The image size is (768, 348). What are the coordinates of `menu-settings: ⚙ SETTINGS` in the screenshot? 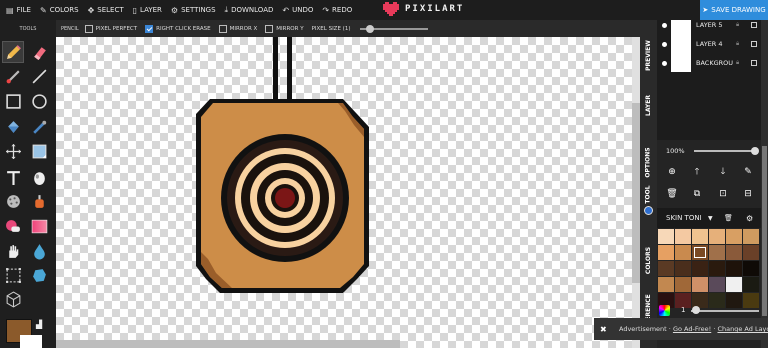 It's located at (193, 10).